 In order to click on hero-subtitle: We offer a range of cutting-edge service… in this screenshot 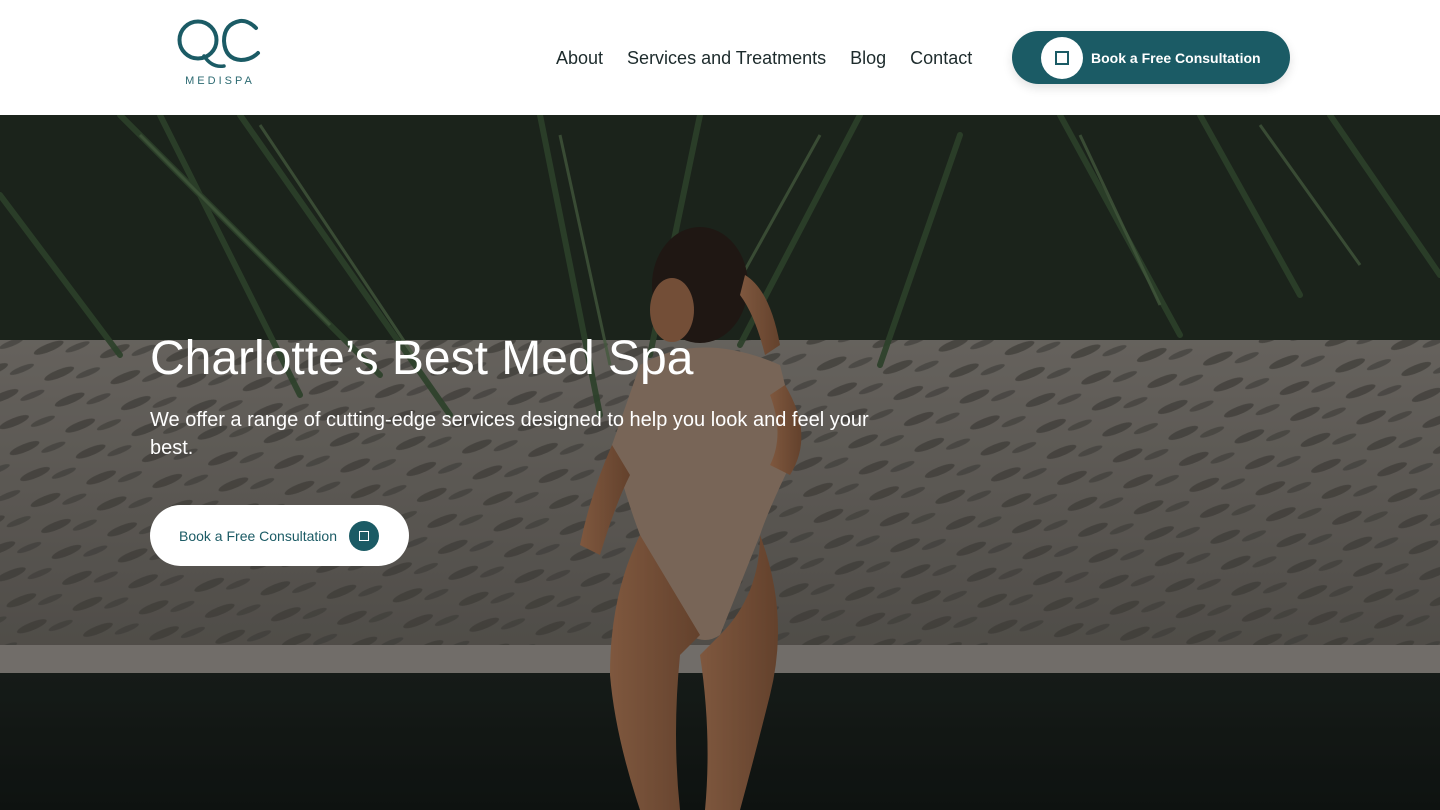, I will do `click(509, 434)`.